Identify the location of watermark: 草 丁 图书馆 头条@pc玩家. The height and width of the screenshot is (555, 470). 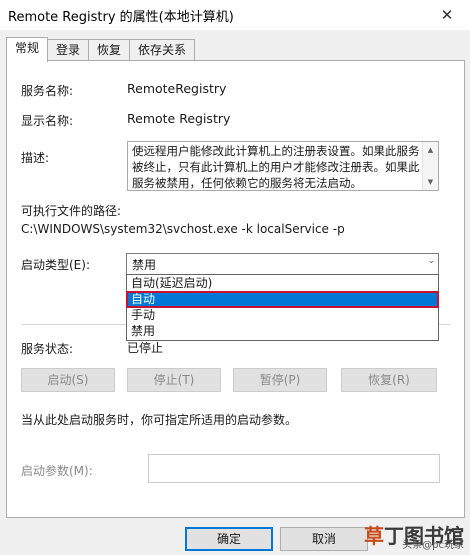
(414, 535).